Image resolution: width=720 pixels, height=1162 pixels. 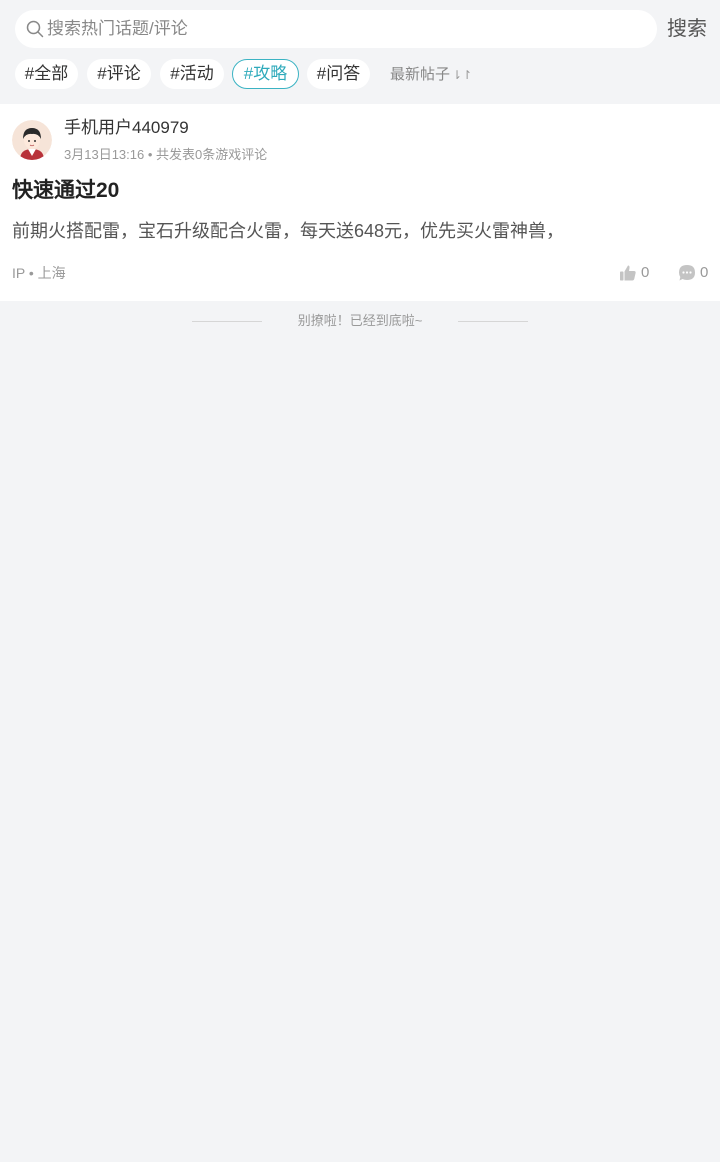 I want to click on tag-all: #全部, so click(x=46, y=74).